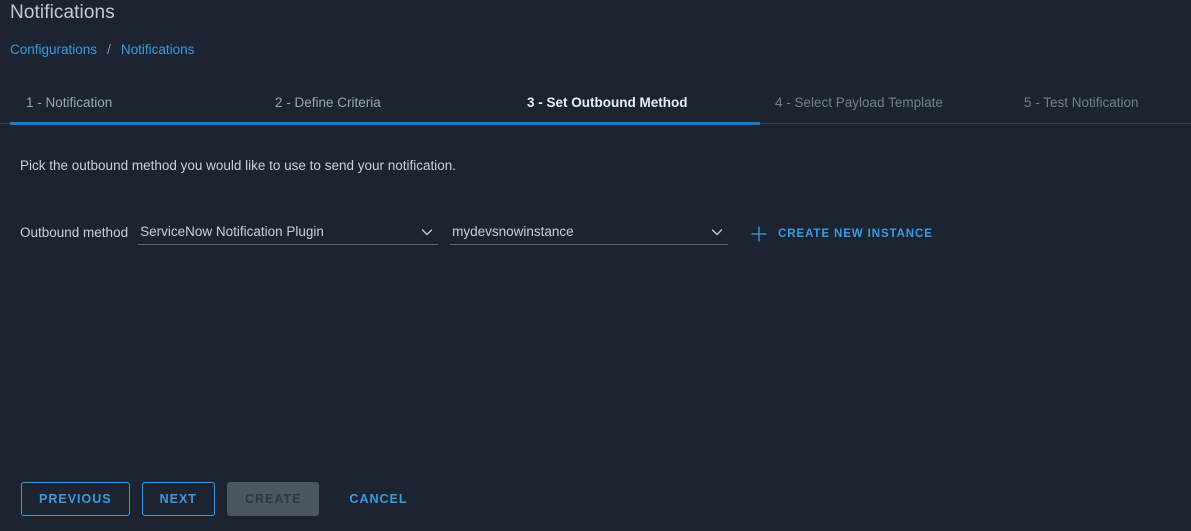 This screenshot has width=1191, height=531. Describe the element at coordinates (607, 107) in the screenshot. I see `tab-set-outbound-method: 3 - Set Outbound Method` at that location.